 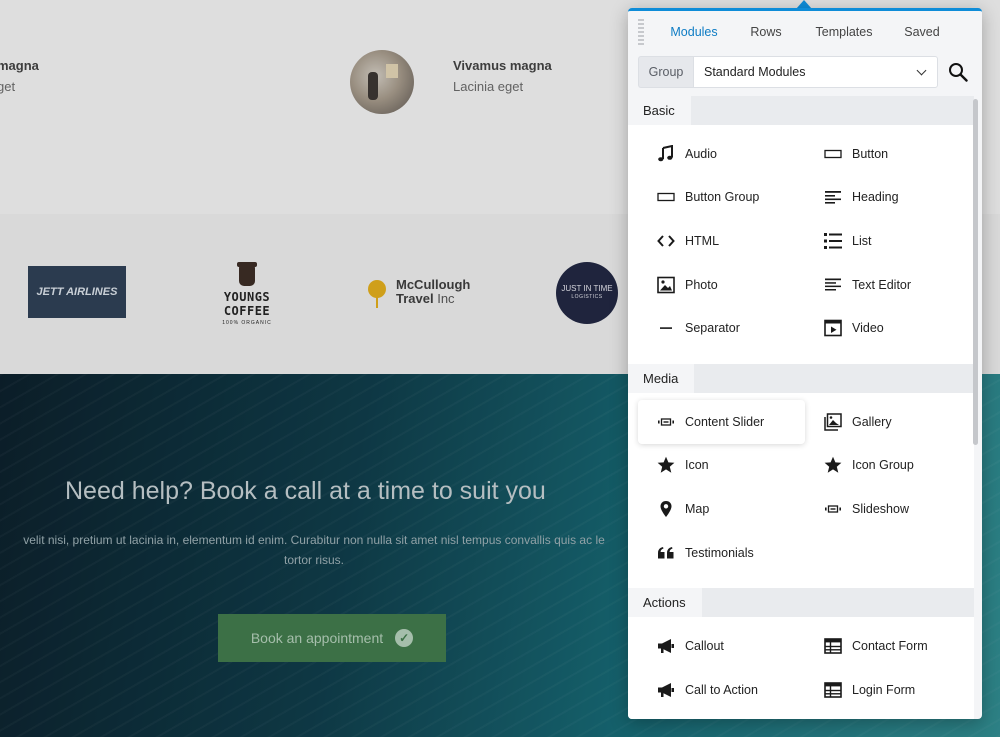 I want to click on logo-text: Travel, so click(x=415, y=298).